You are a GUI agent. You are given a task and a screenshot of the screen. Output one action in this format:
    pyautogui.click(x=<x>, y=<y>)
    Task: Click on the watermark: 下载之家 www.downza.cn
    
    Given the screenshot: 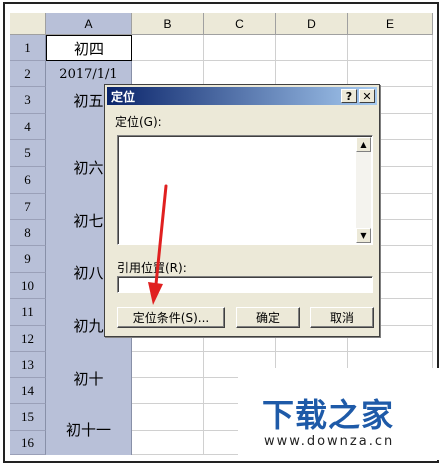 What is the action you would take?
    pyautogui.click(x=342, y=414)
    